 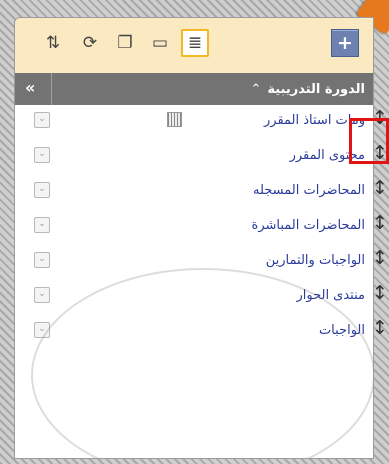 What do you see at coordinates (369, 141) in the screenshot?
I see `highlight-box` at bounding box center [369, 141].